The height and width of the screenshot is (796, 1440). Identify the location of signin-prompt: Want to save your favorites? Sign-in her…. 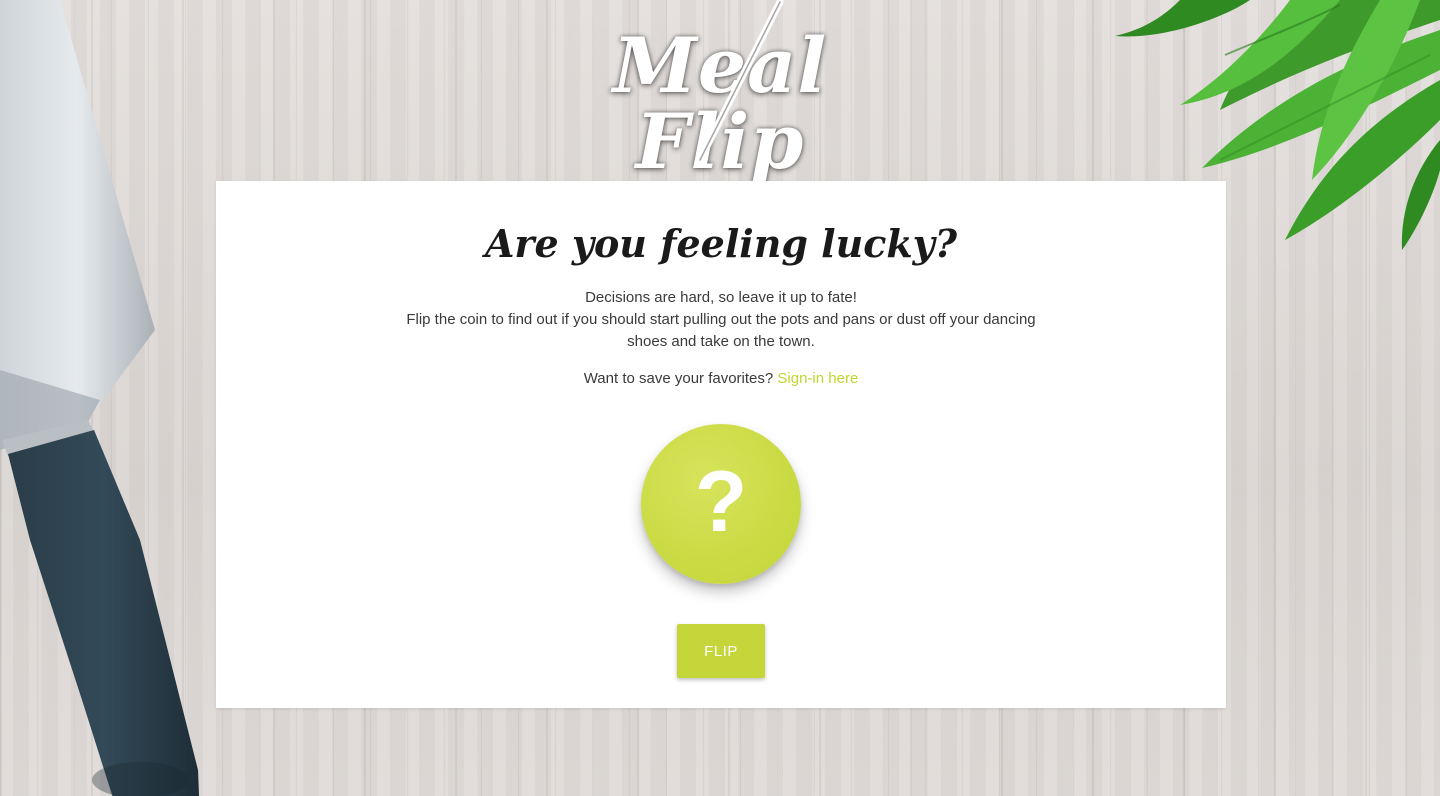
(721, 379).